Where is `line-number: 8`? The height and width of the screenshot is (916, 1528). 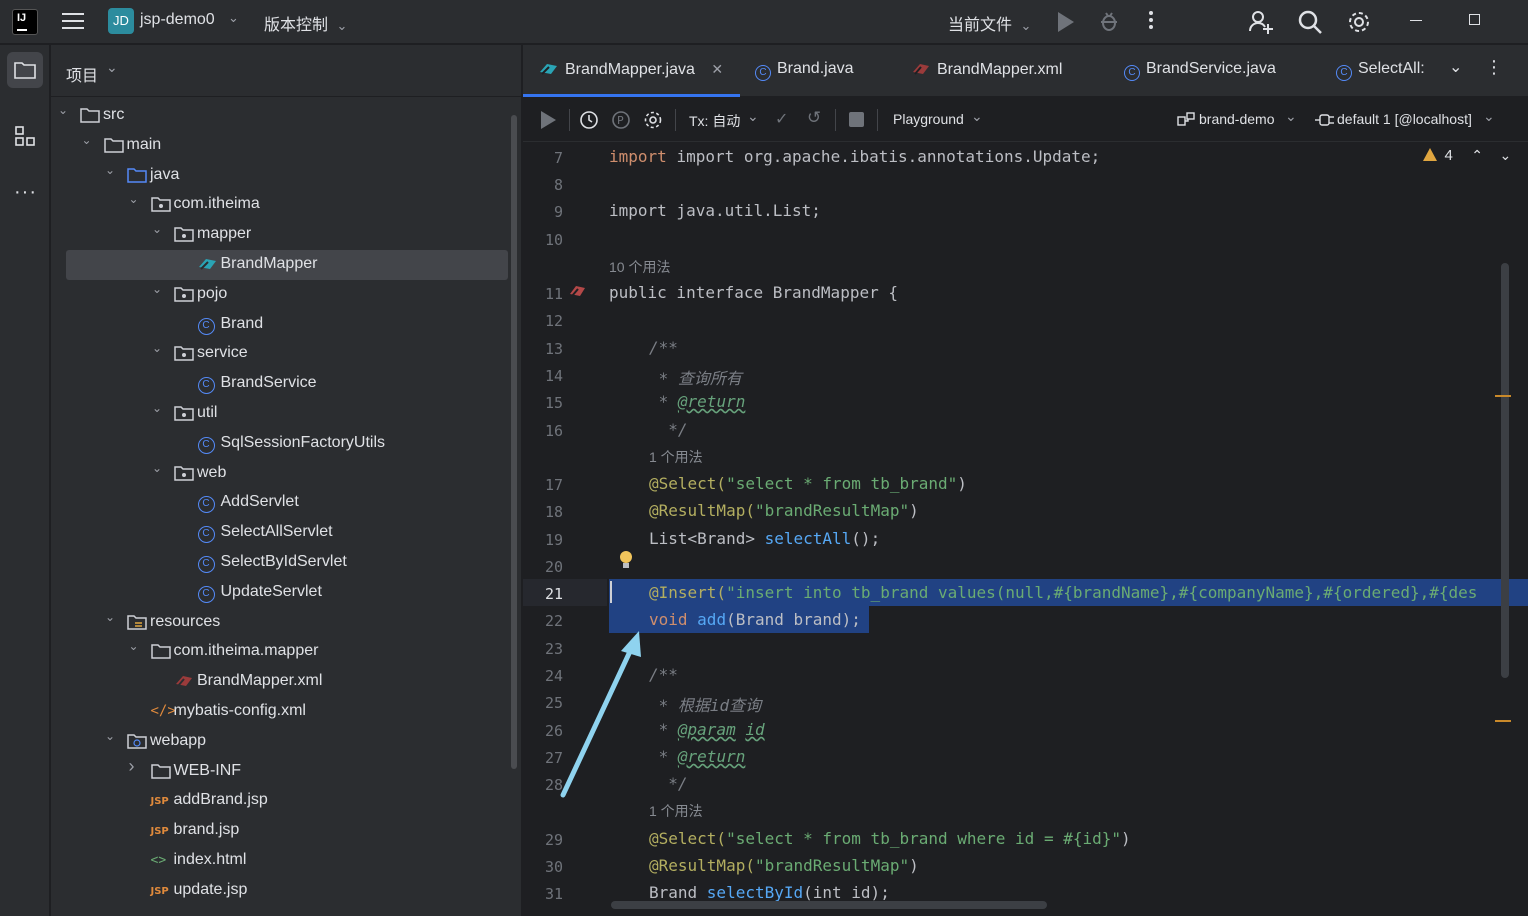
line-number: 8 is located at coordinates (543, 185).